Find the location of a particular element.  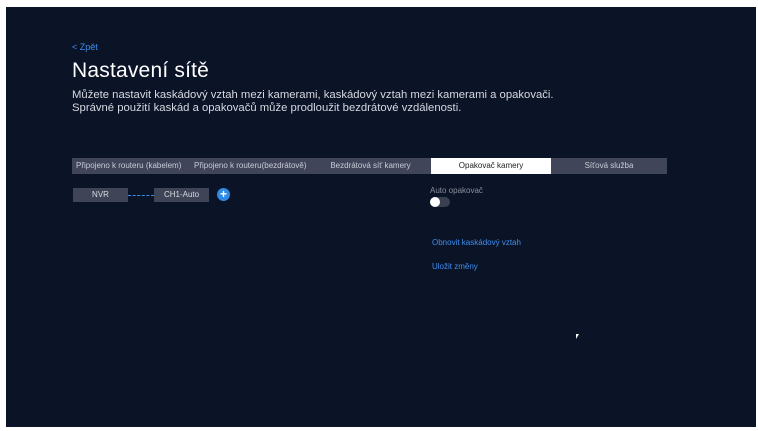

mouse-pointer-icon is located at coordinates (577, 336).